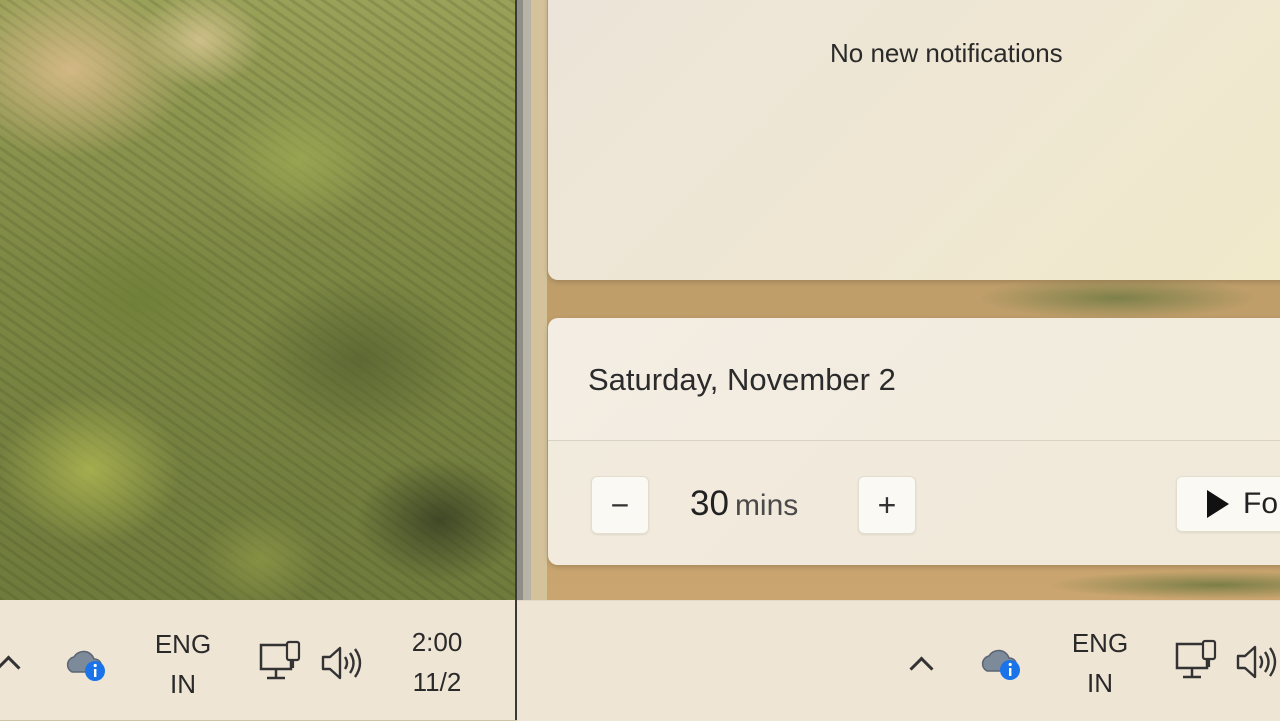 The height and width of the screenshot is (721, 1280). Describe the element at coordinates (437, 642) in the screenshot. I see `clock-time: 2:00` at that location.